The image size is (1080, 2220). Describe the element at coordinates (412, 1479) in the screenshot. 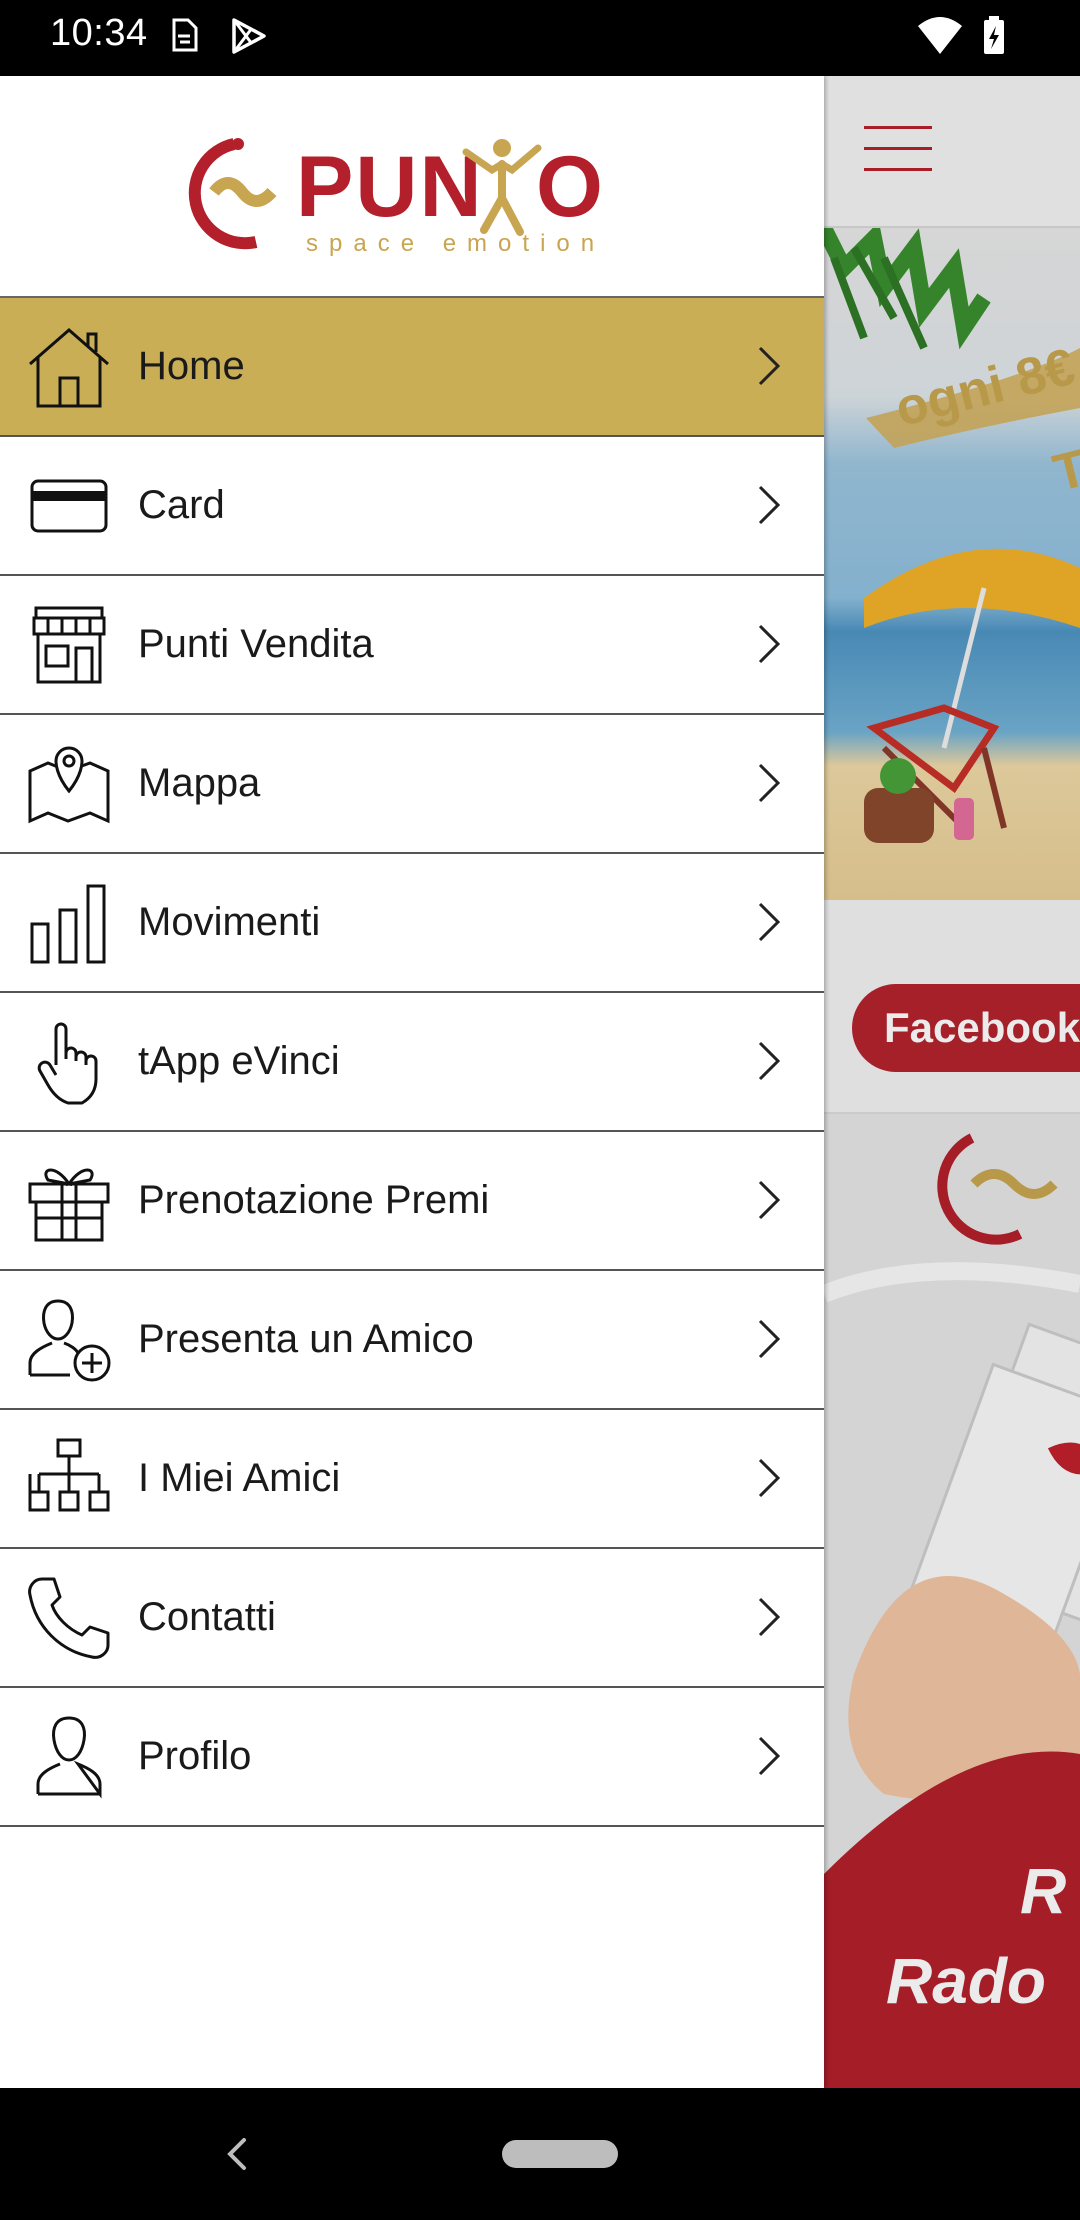

I see `menu-item-i-miei-amici: I Miei Amici` at that location.